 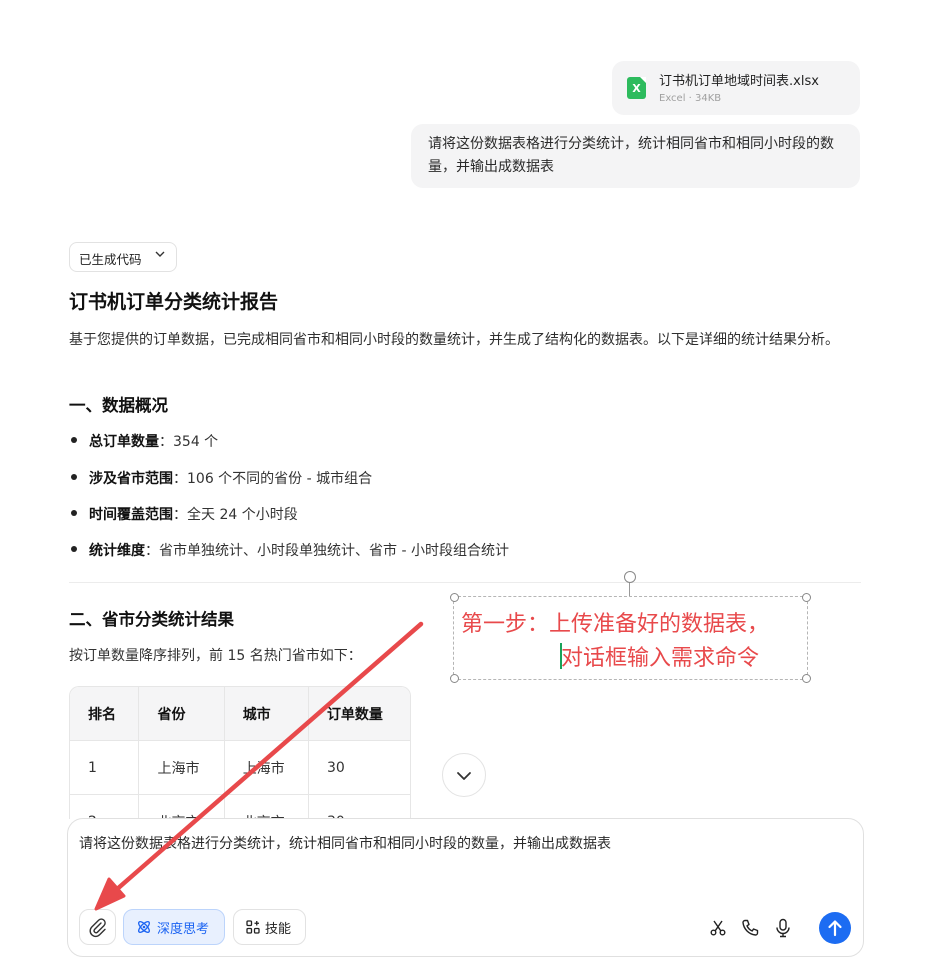 I want to click on bullet-label: 涉及省市范围, so click(x=131, y=479).